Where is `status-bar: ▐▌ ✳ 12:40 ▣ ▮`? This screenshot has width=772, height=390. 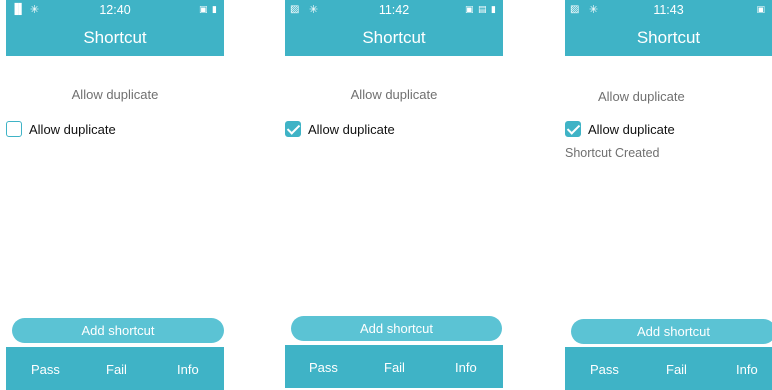 status-bar: ▐▌ ✳ 12:40 ▣ ▮ is located at coordinates (115, 10).